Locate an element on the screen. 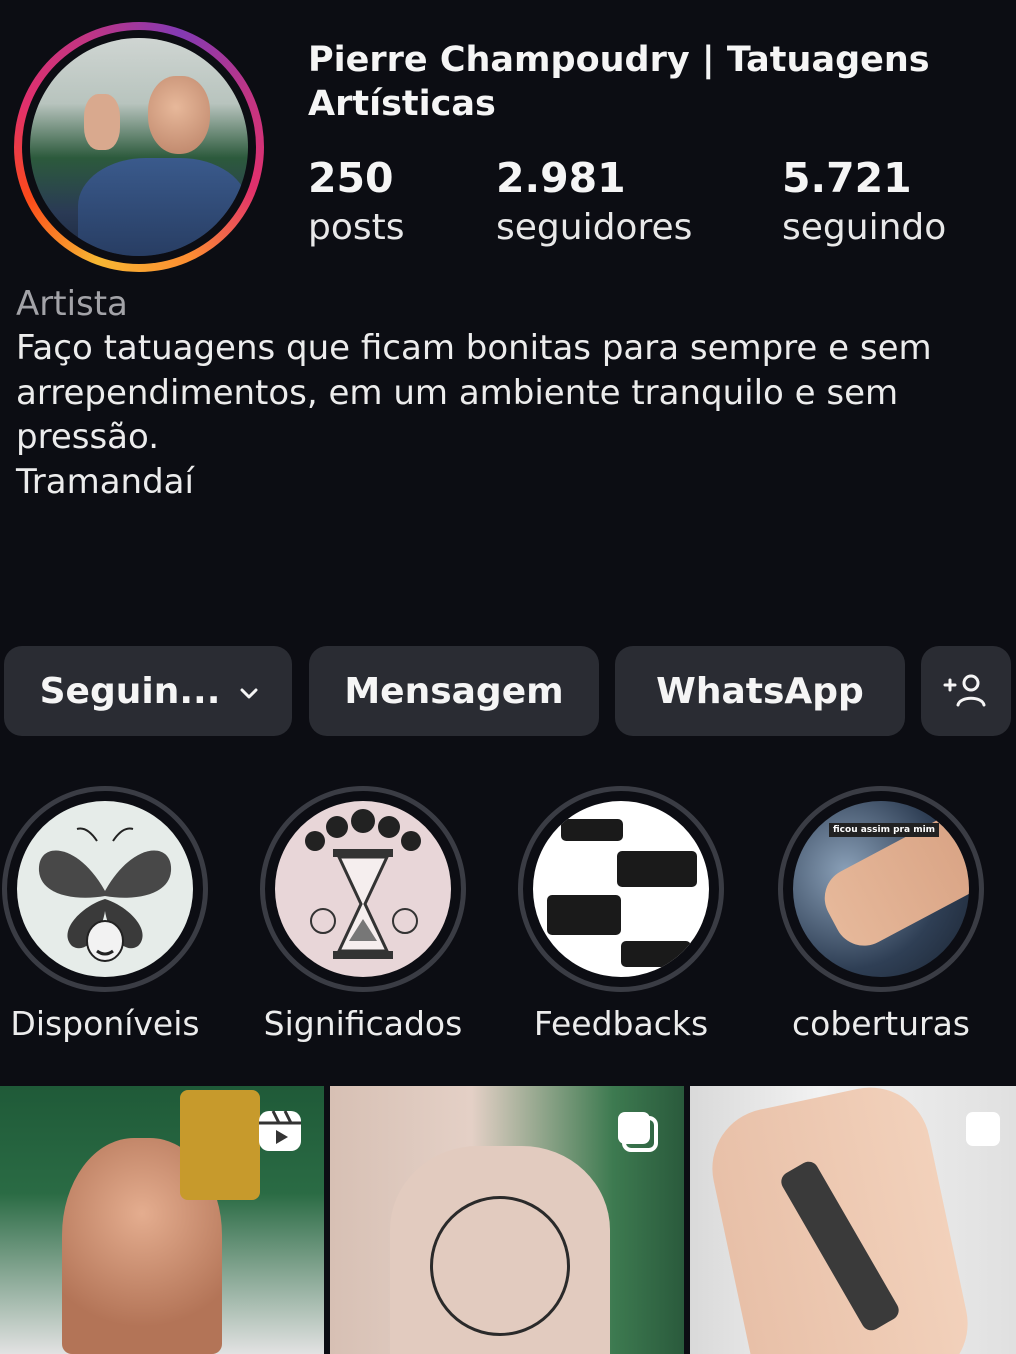 The width and height of the screenshot is (1016, 1354). highlight-significados: Significados is located at coordinates (363, 914).